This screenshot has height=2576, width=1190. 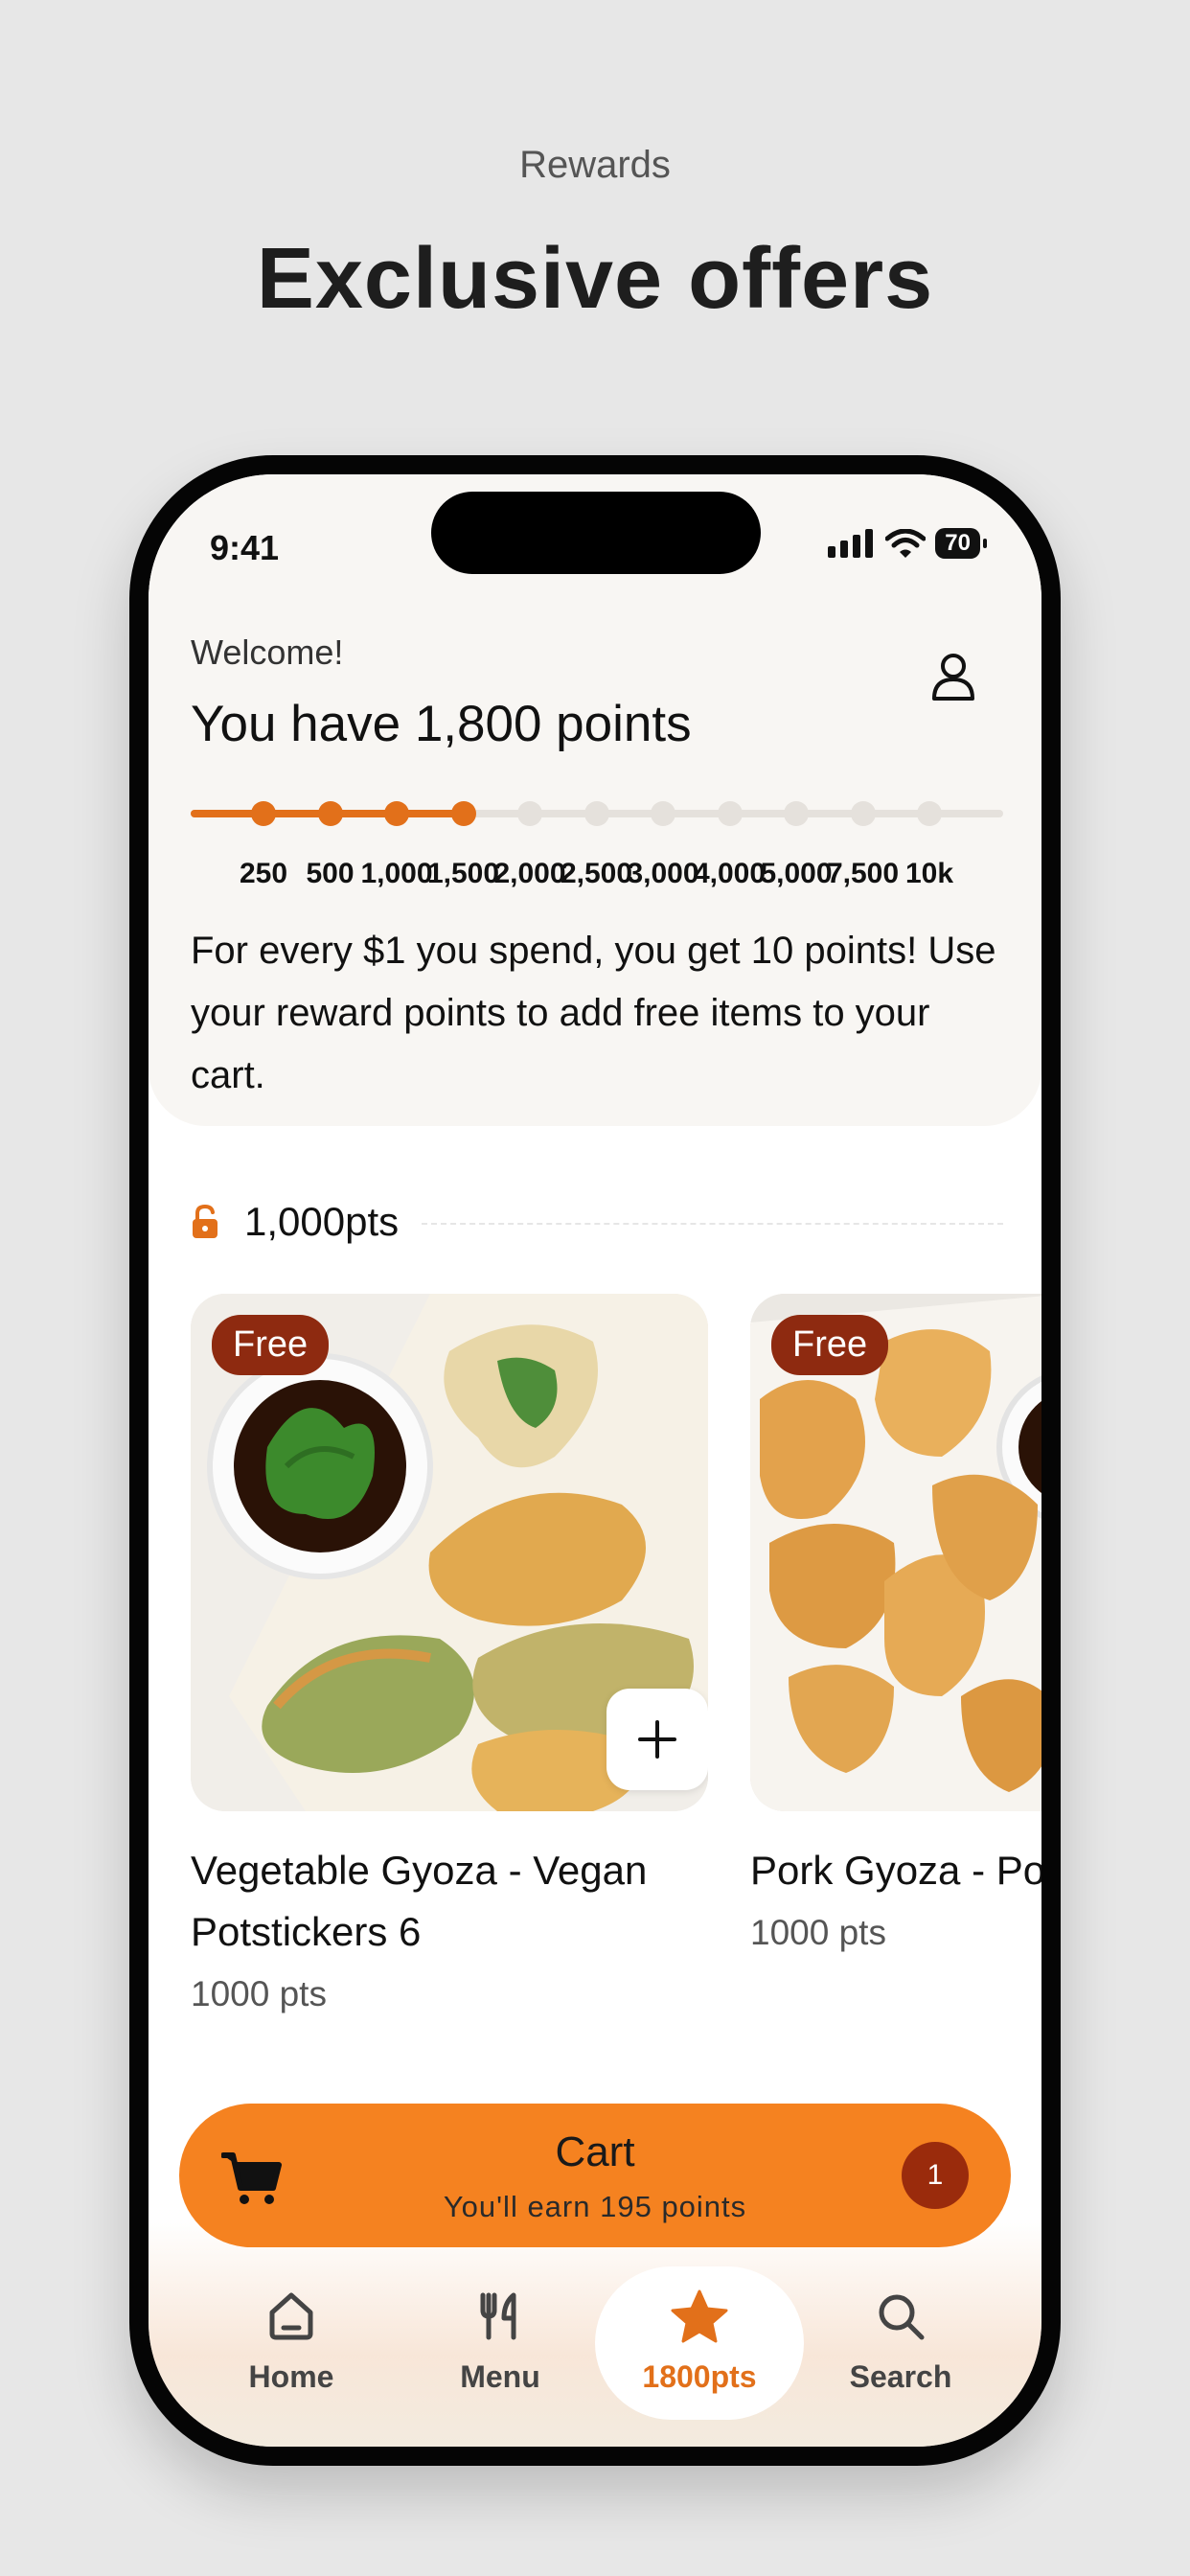 I want to click on progress-tick-label: 7,500, so click(x=863, y=874).